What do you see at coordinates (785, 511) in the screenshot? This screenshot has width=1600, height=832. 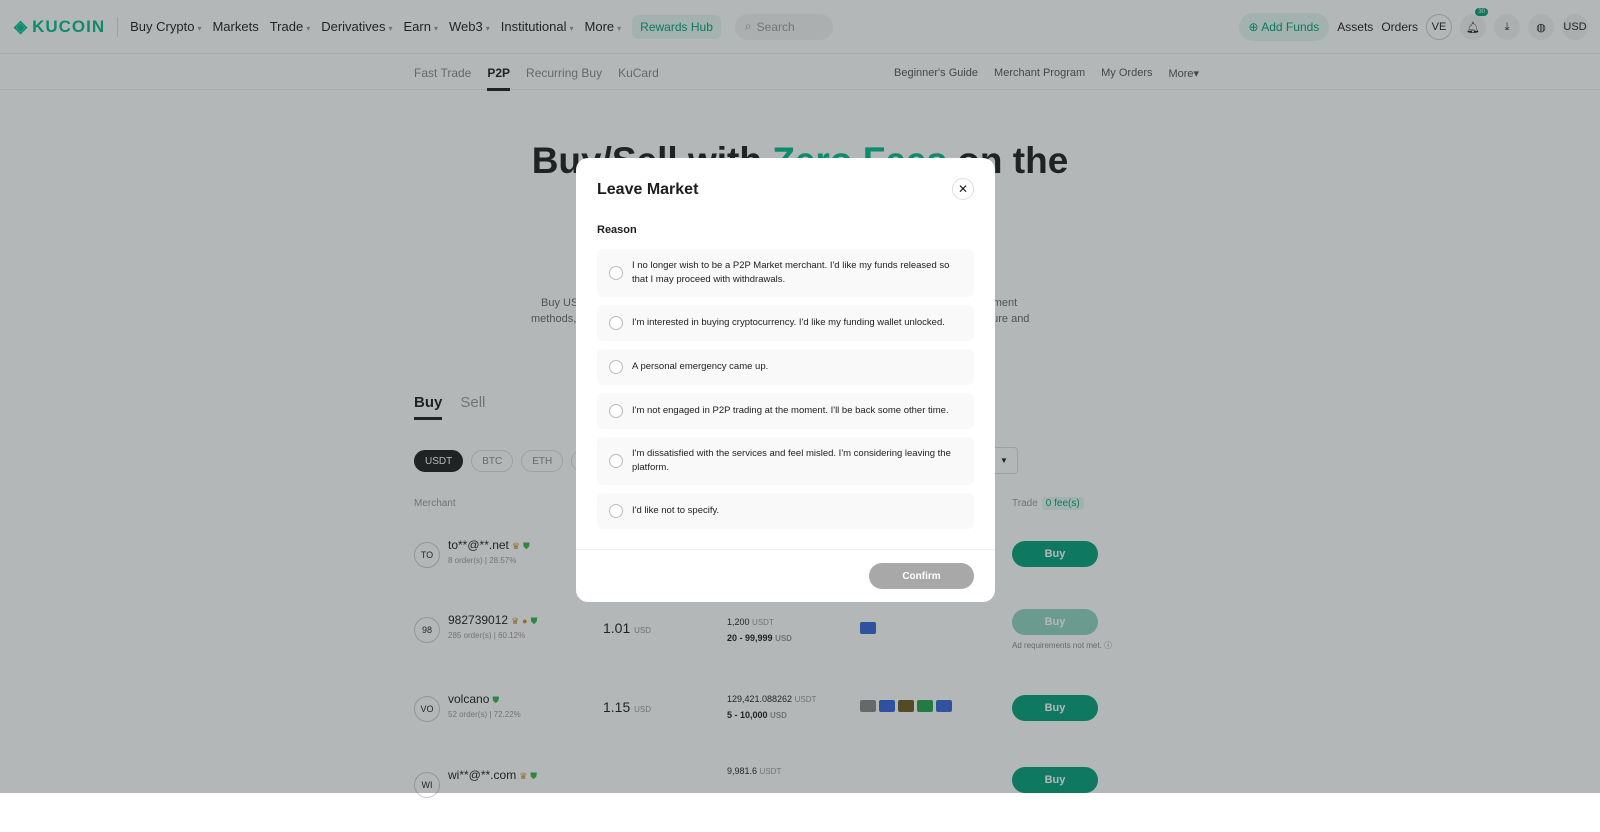 I see `reason-option: I'd like not to specify.` at bounding box center [785, 511].